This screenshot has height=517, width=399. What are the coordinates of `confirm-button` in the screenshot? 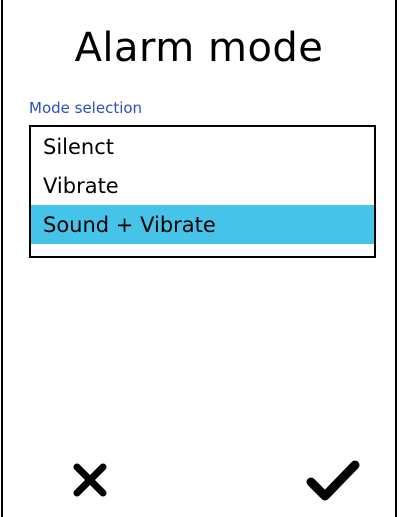 It's located at (333, 480).